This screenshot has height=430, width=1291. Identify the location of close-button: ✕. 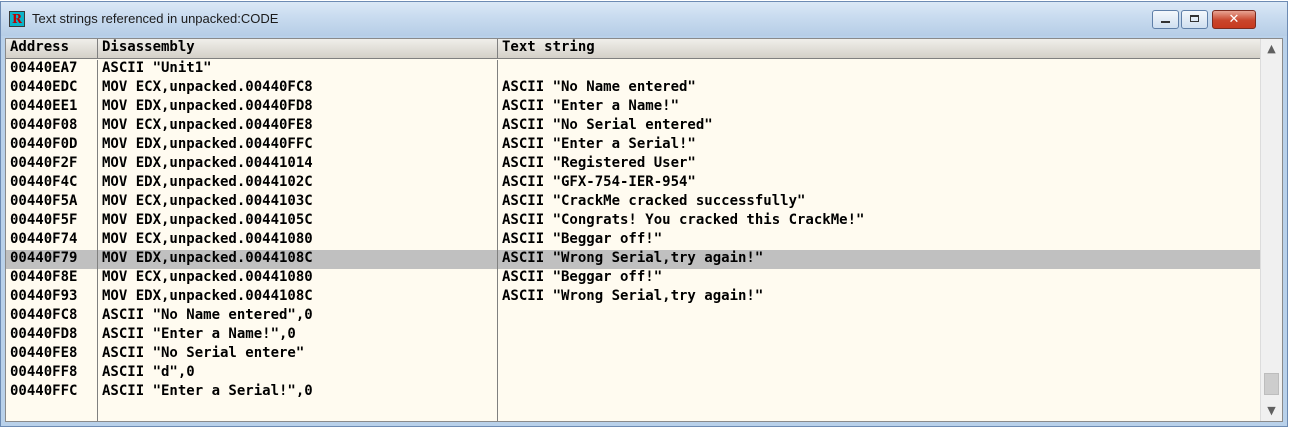
(1234, 19).